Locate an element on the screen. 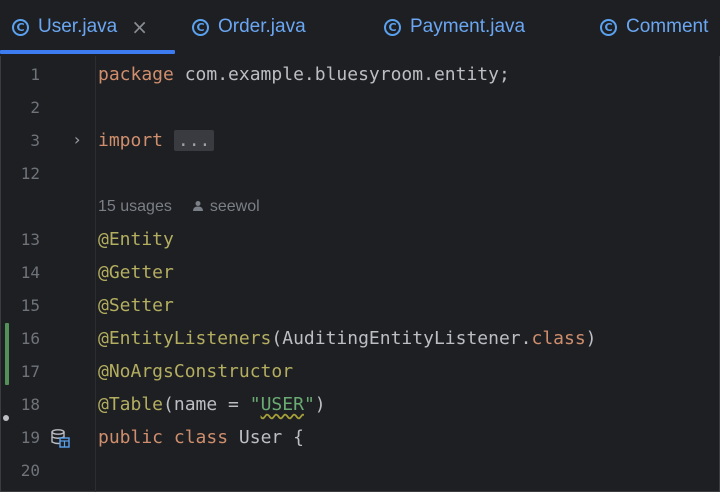 This screenshot has width=720, height=492. tab-user-java: C User.java × is located at coordinates (80, 27).